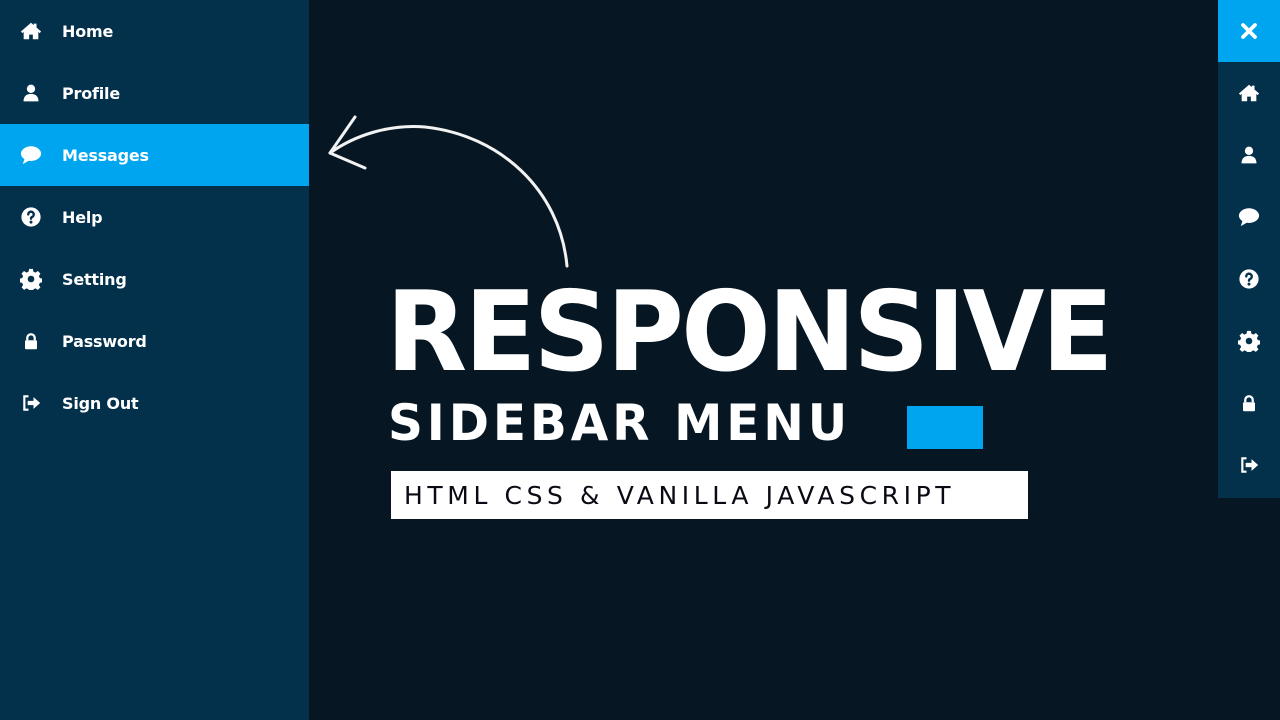 The image size is (1280, 720). I want to click on collapsed-item-profile, so click(1249, 155).